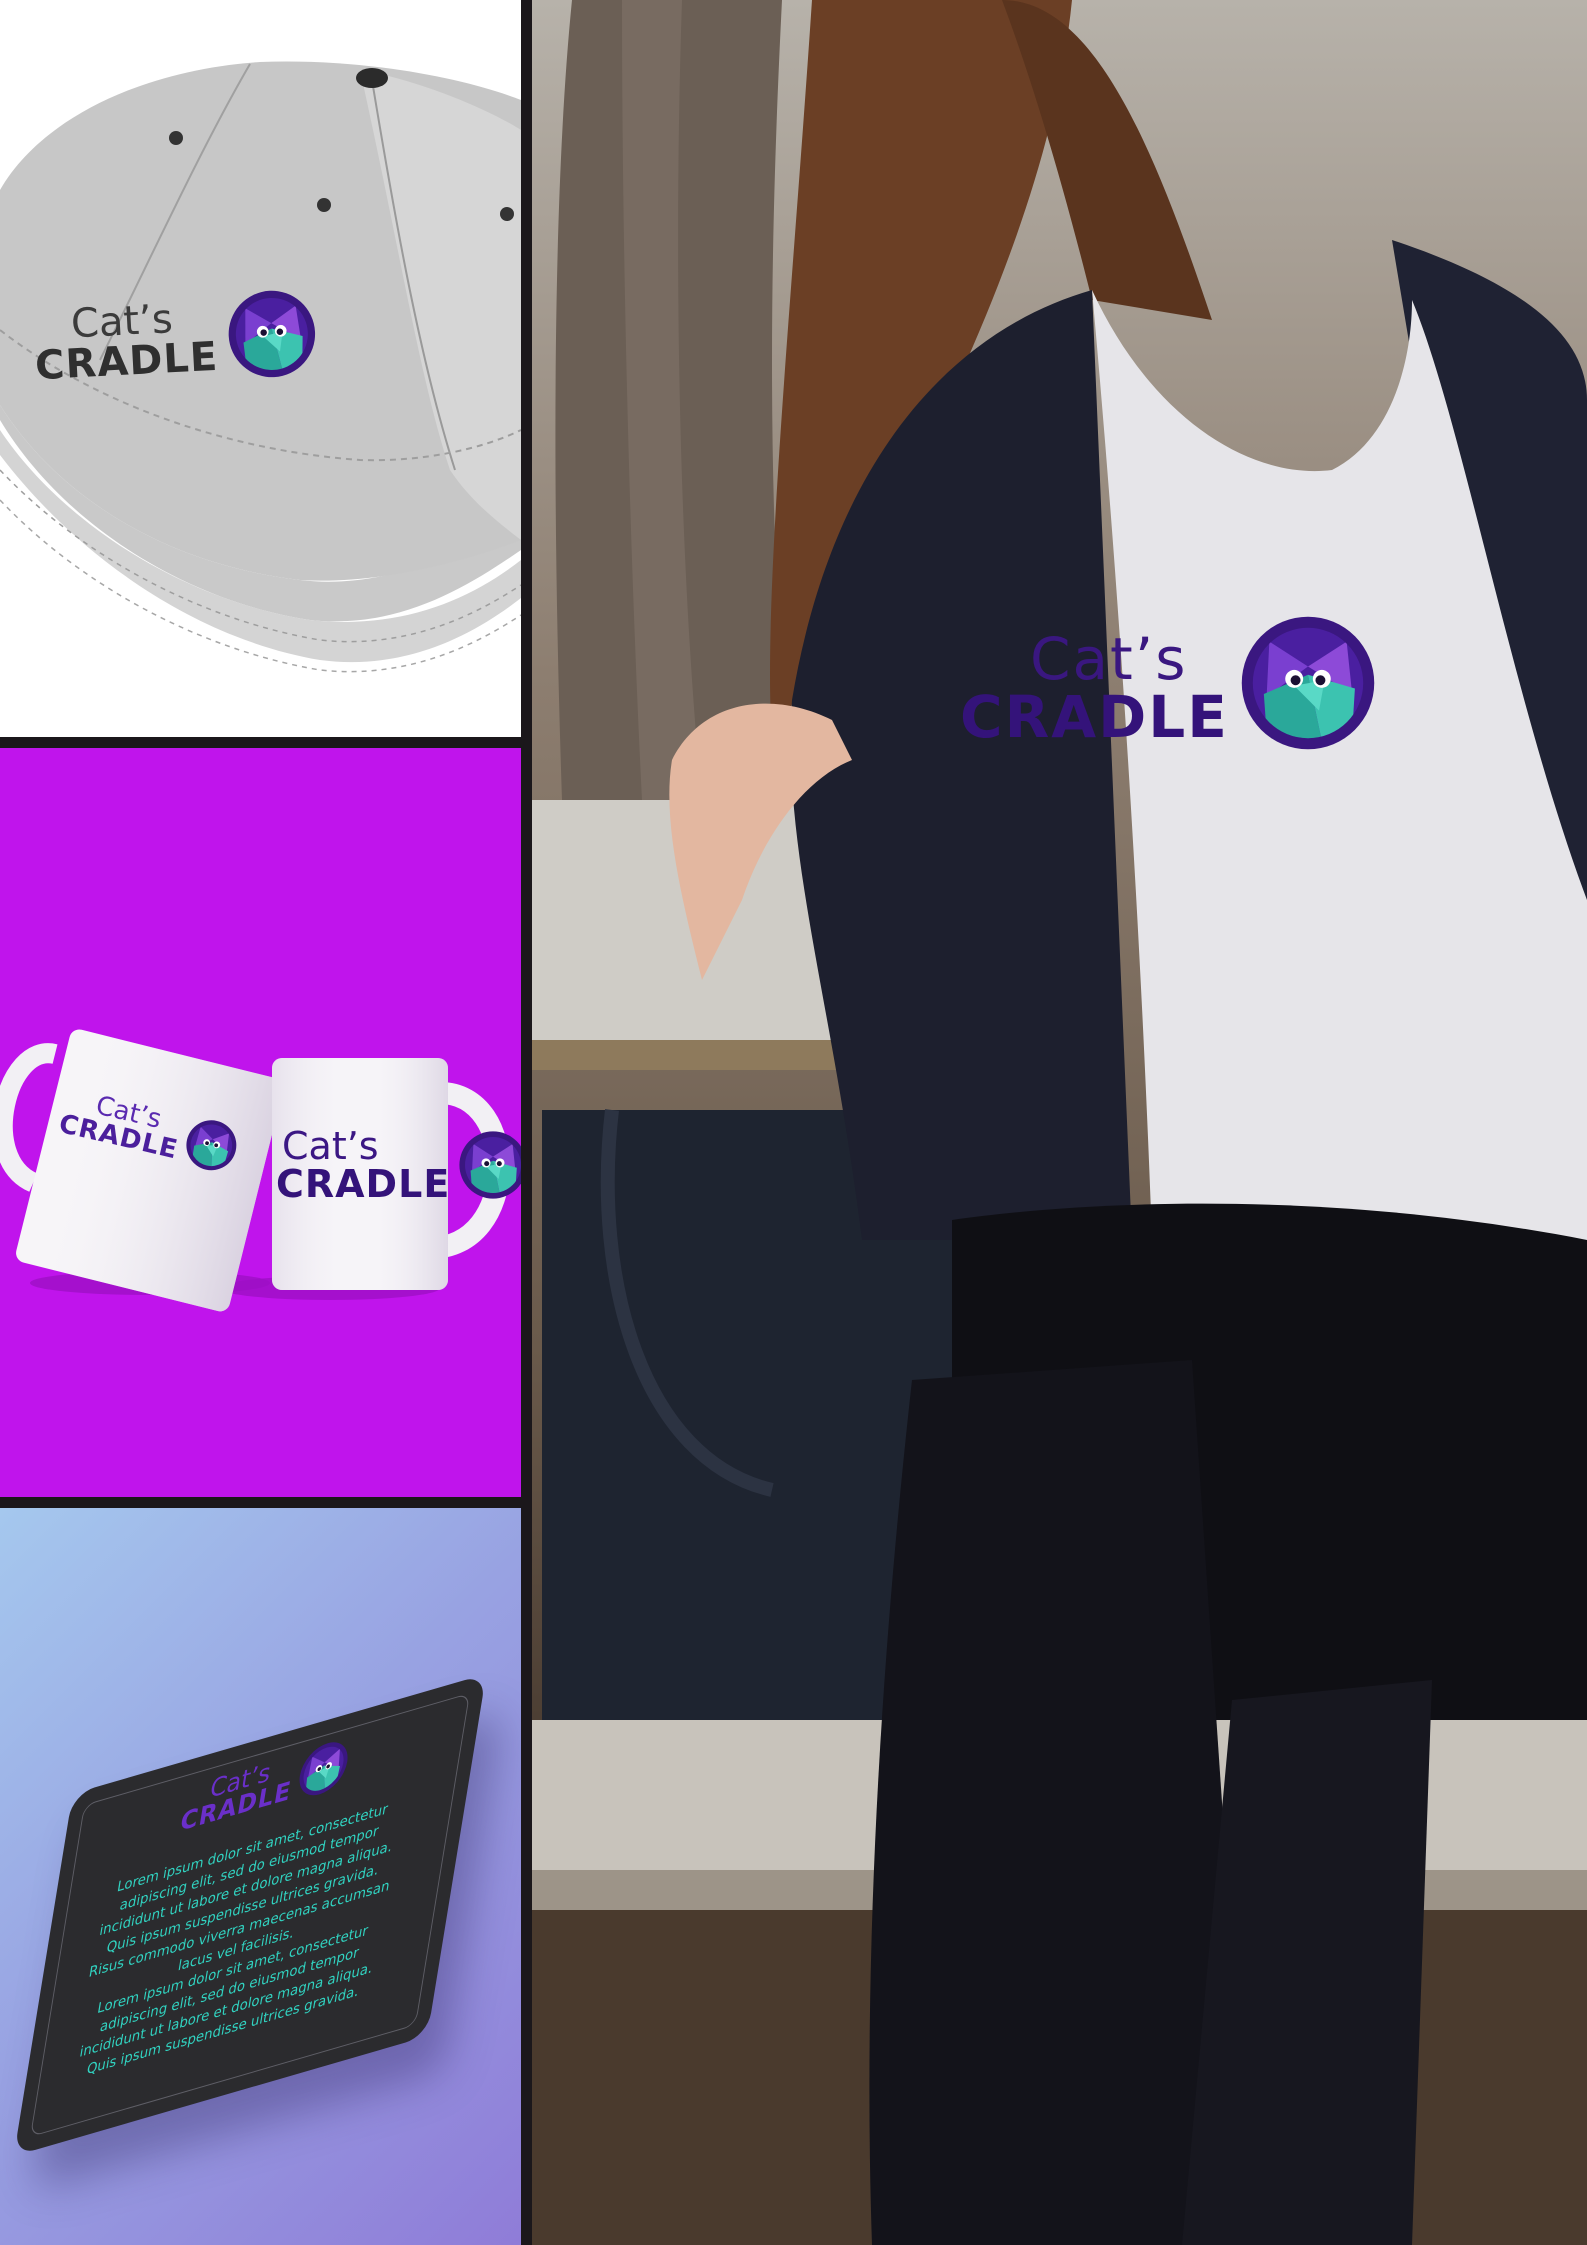 This screenshot has height=2245, width=1587. I want to click on cap-logo: Cat’s CRADLE, so click(175, 339).